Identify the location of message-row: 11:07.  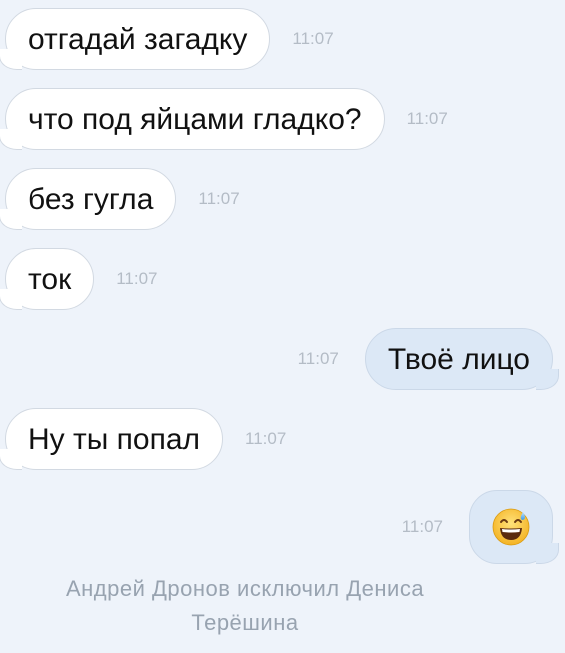
(480, 527).